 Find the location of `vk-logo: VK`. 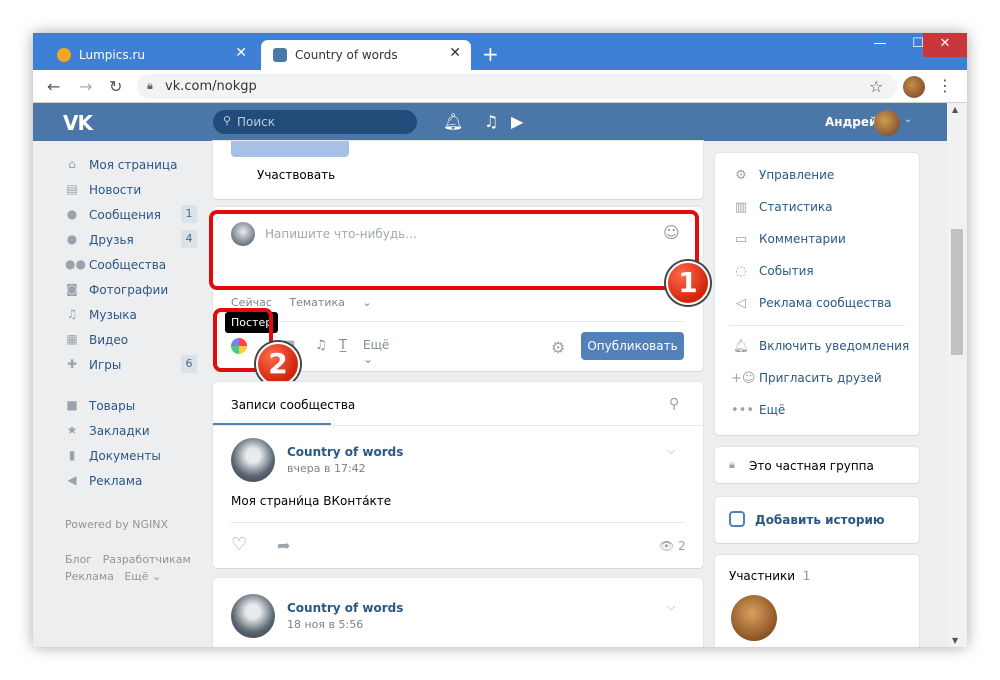

vk-logo: VK is located at coordinates (78, 123).